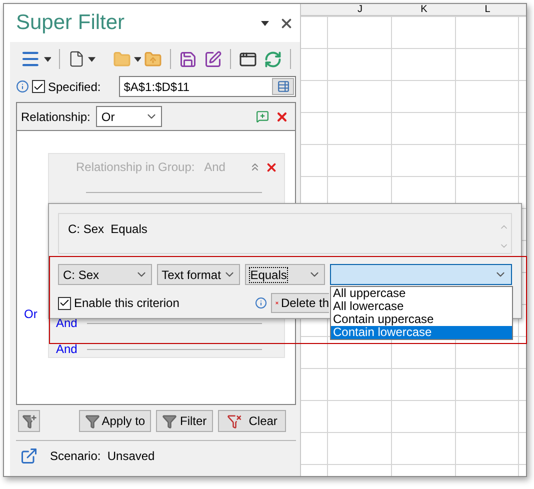  What do you see at coordinates (285, 274) in the screenshot?
I see `operator-select: Equals` at bounding box center [285, 274].